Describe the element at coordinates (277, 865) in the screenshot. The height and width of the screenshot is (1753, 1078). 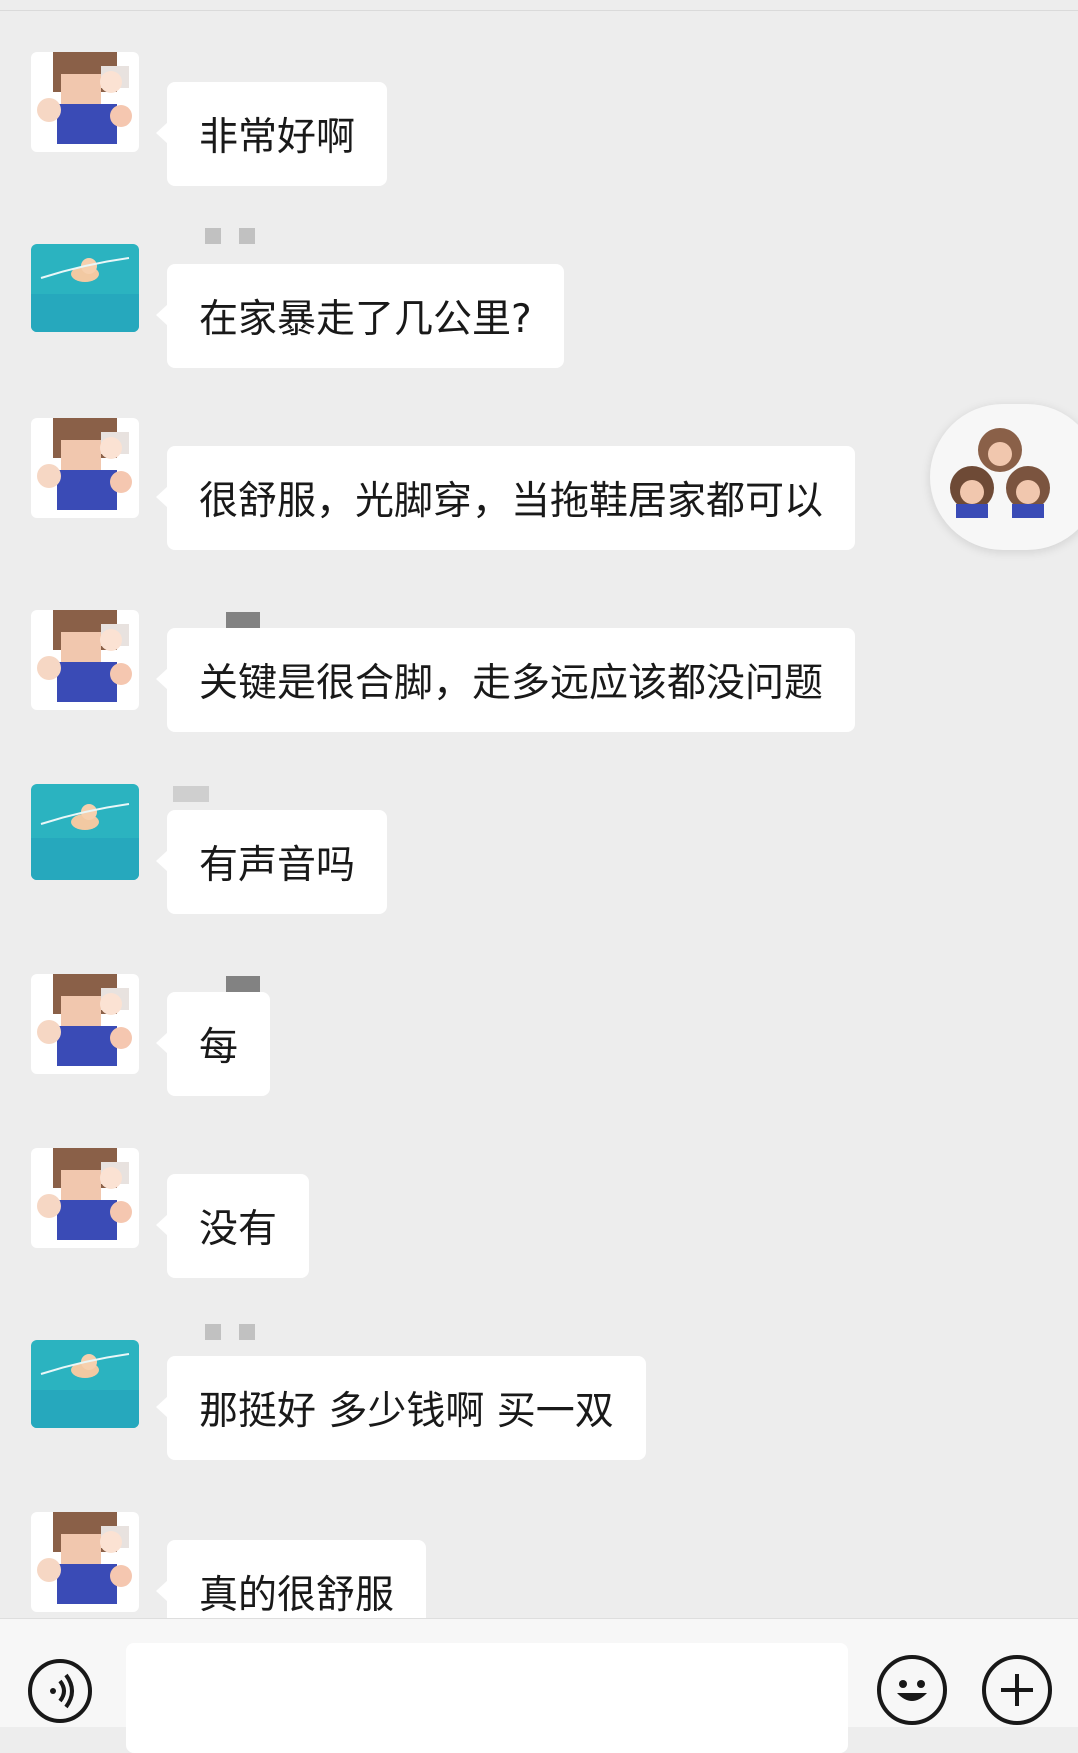
I see `message-text: 有声音吗` at that location.